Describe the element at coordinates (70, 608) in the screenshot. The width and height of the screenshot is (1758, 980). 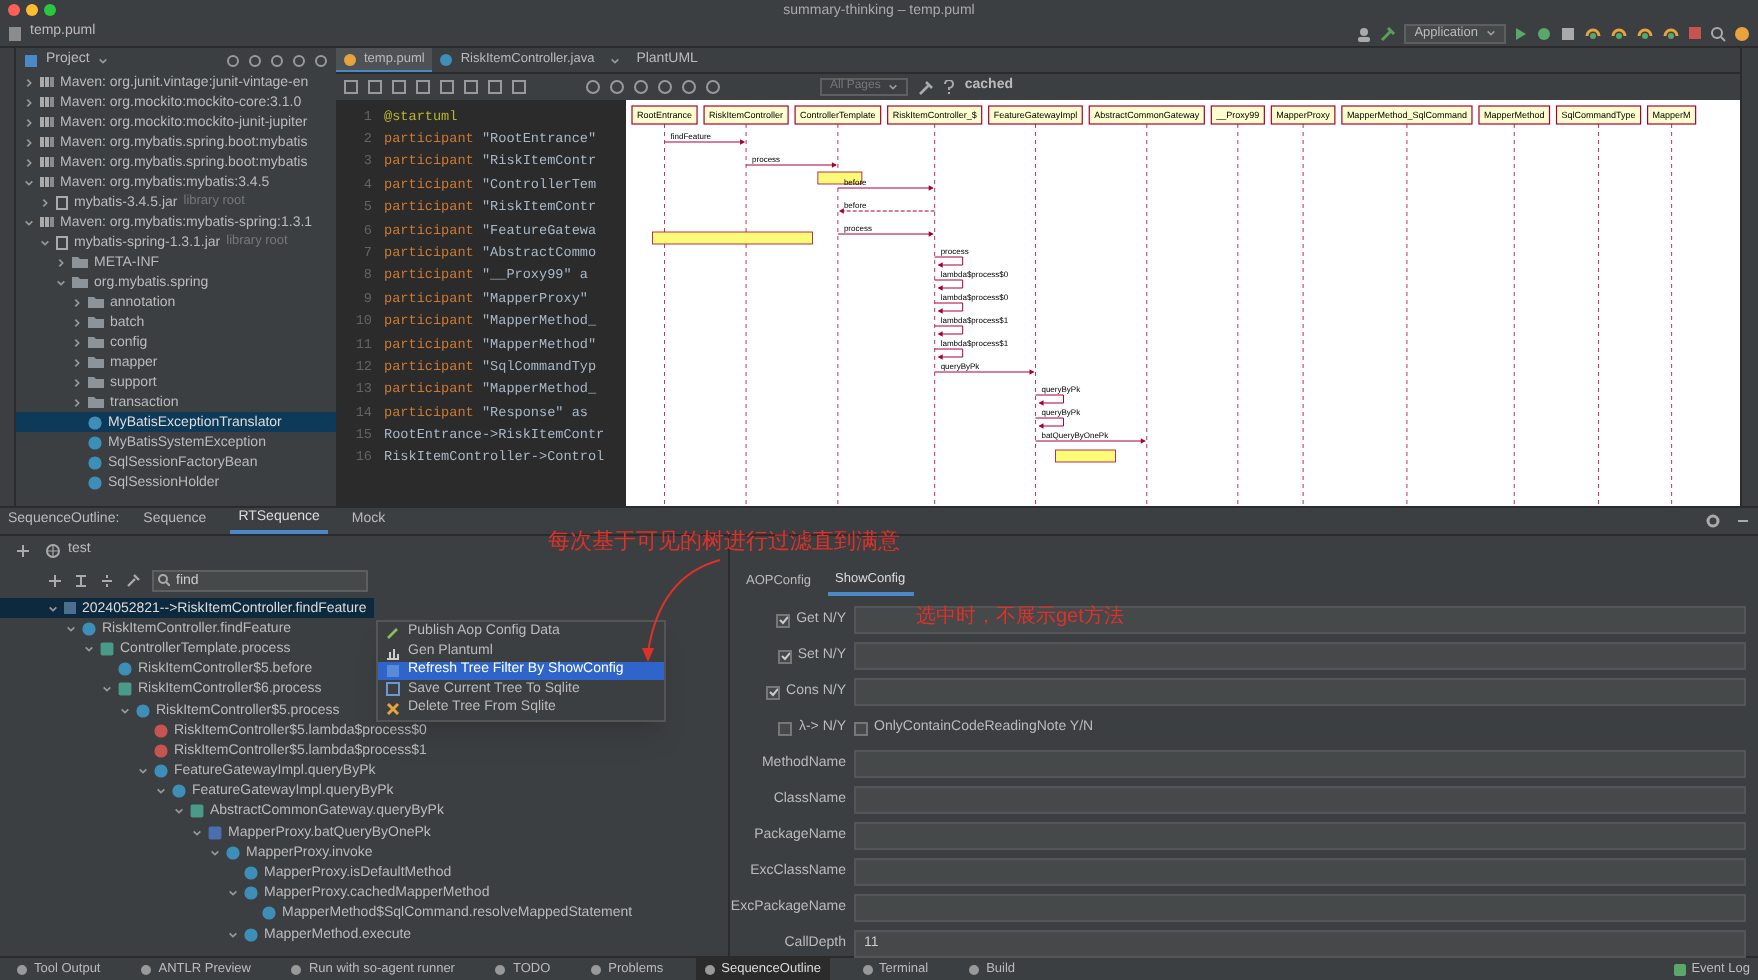
I see `root-icon` at that location.